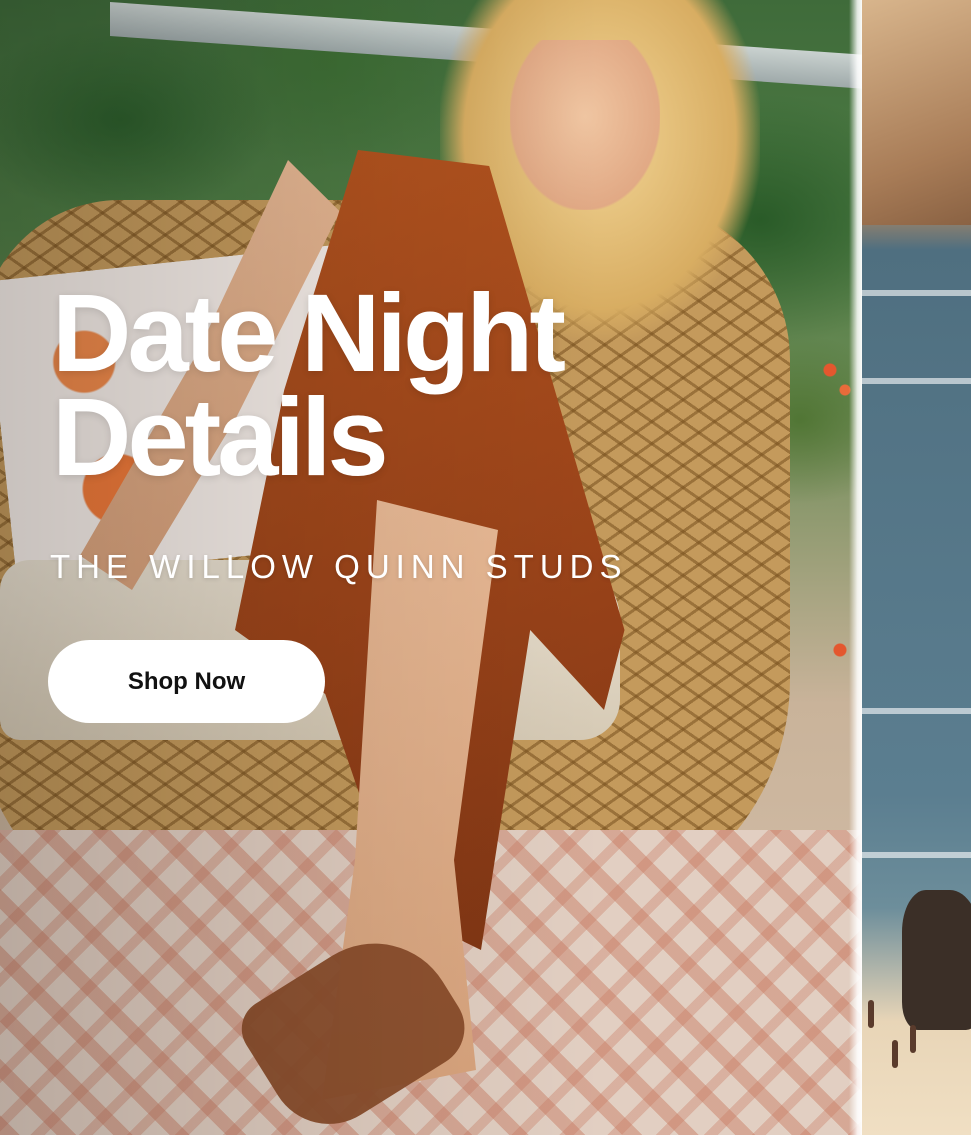  I want to click on next-slide-photo-rock, so click(936, 960).